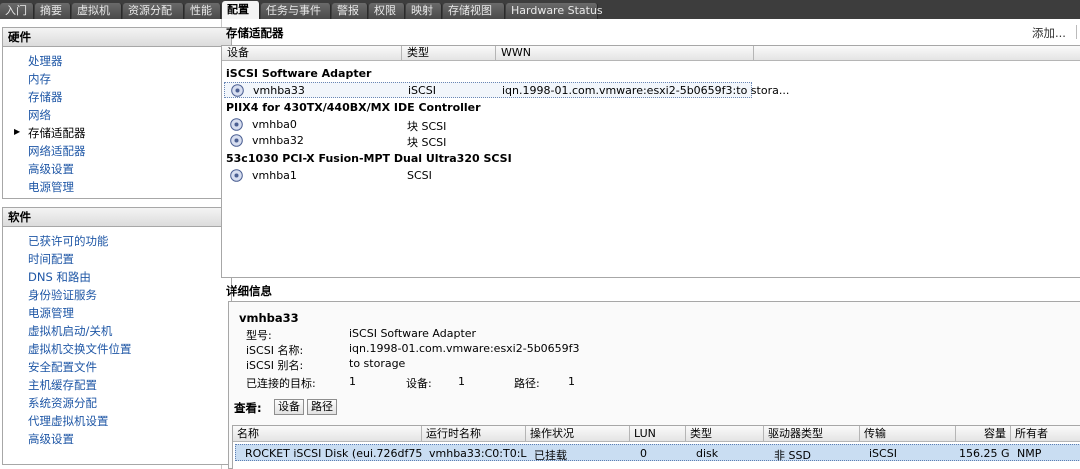  Describe the element at coordinates (488, 125) in the screenshot. I see `adapter-row-vmhba0: vmhba0 块 SCSI` at that location.